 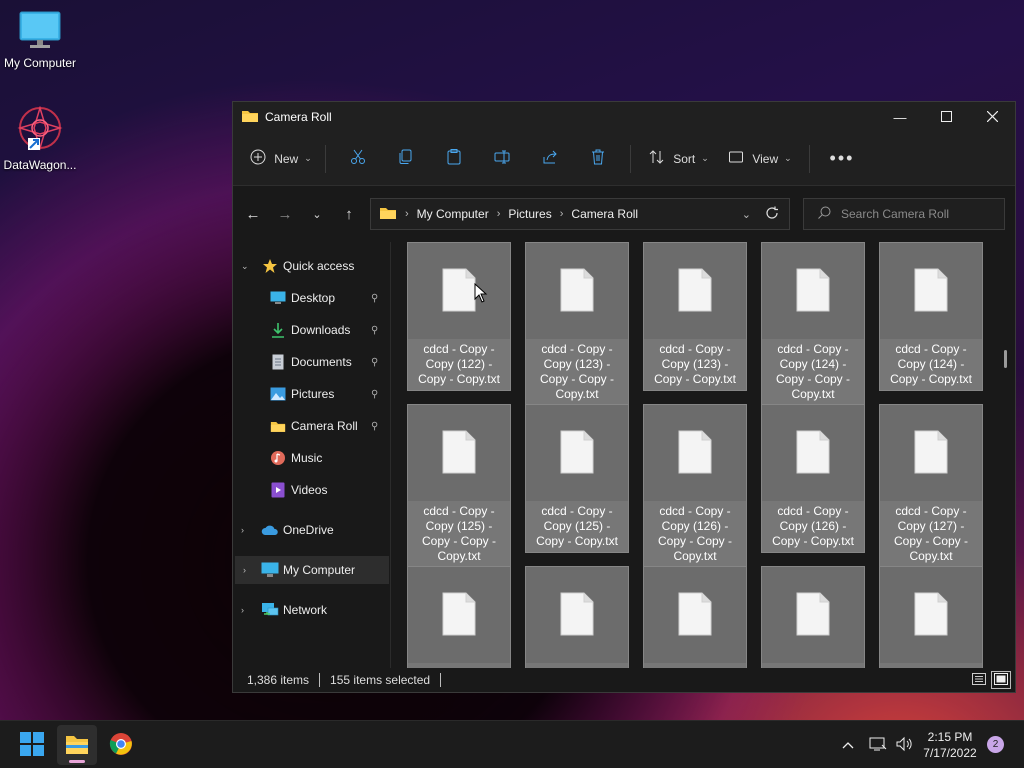 What do you see at coordinates (298, 490) in the screenshot?
I see `nav-videos: Videos` at bounding box center [298, 490].